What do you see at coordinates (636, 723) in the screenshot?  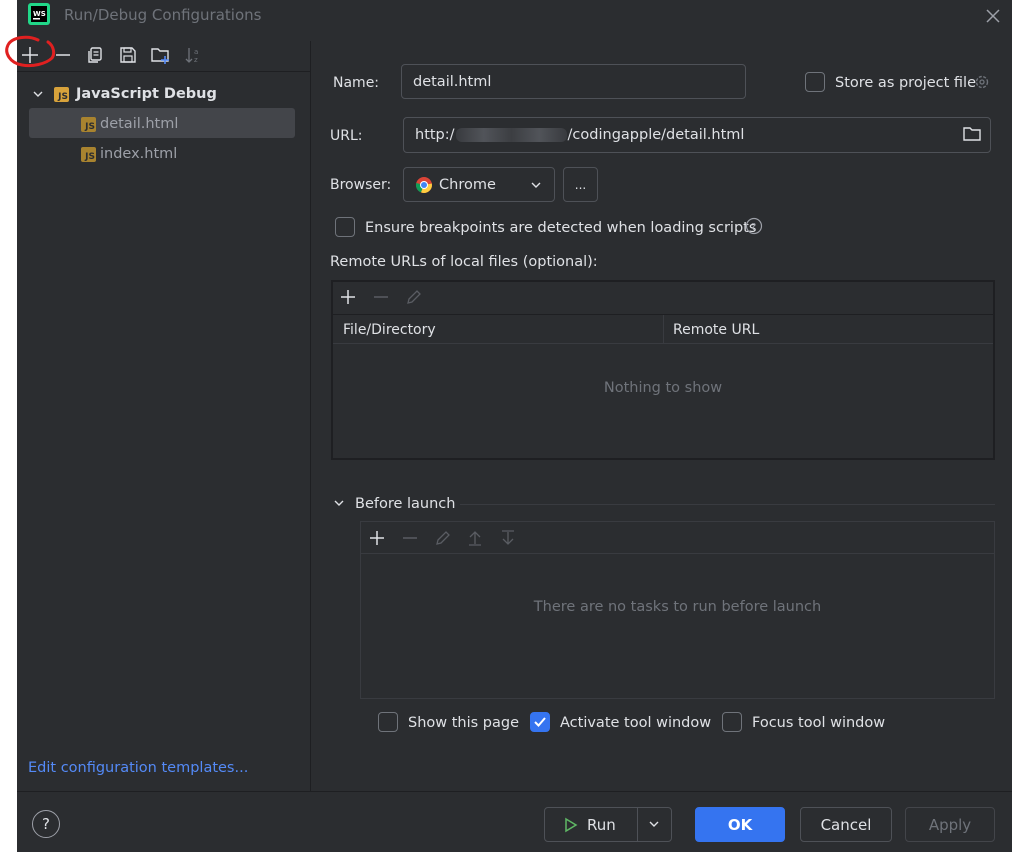 I see `activate-tool-label: Activate tool window` at bounding box center [636, 723].